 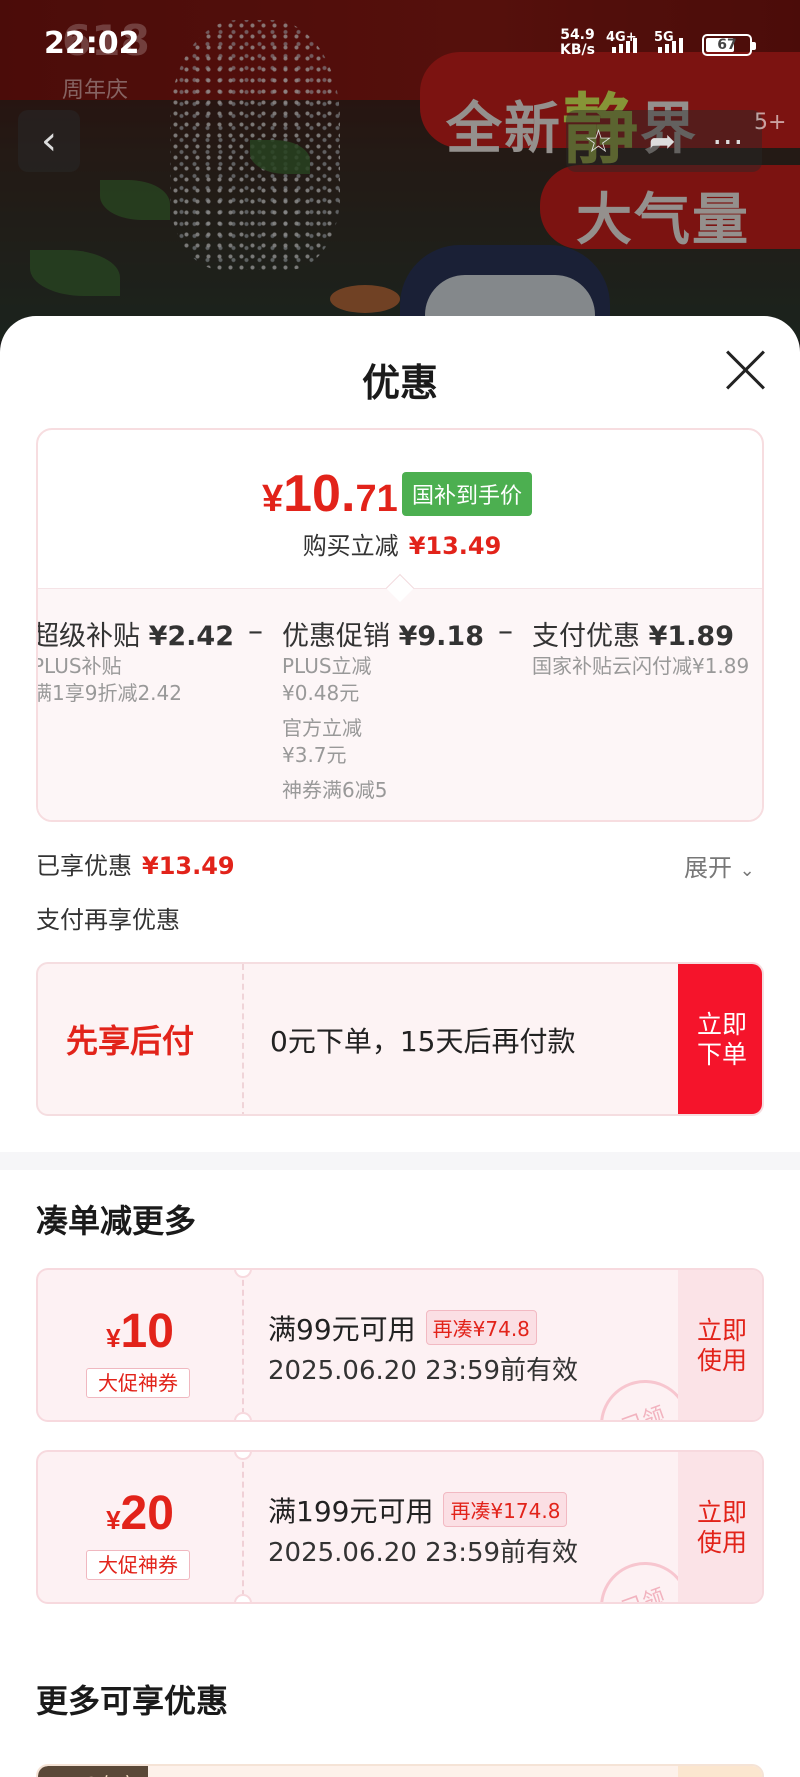 What do you see at coordinates (399, 383) in the screenshot?
I see `sheet-title: 优惠` at bounding box center [399, 383].